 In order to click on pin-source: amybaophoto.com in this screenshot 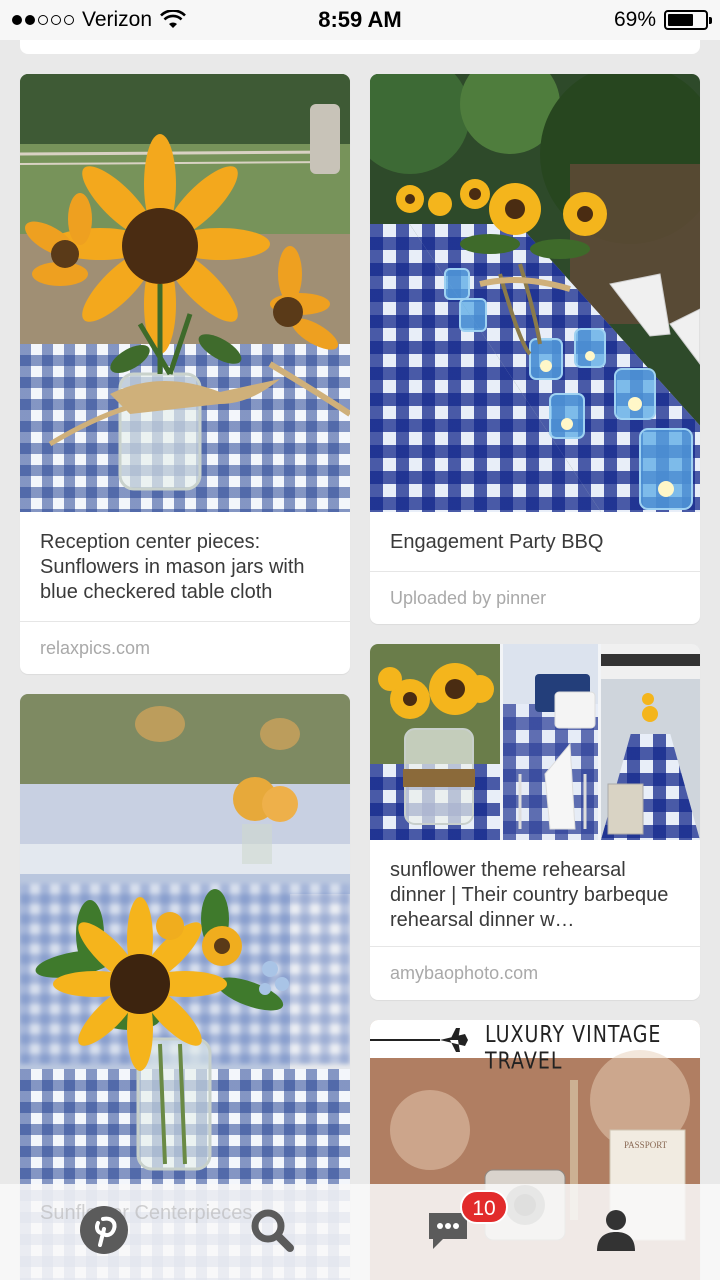, I will do `click(535, 973)`.